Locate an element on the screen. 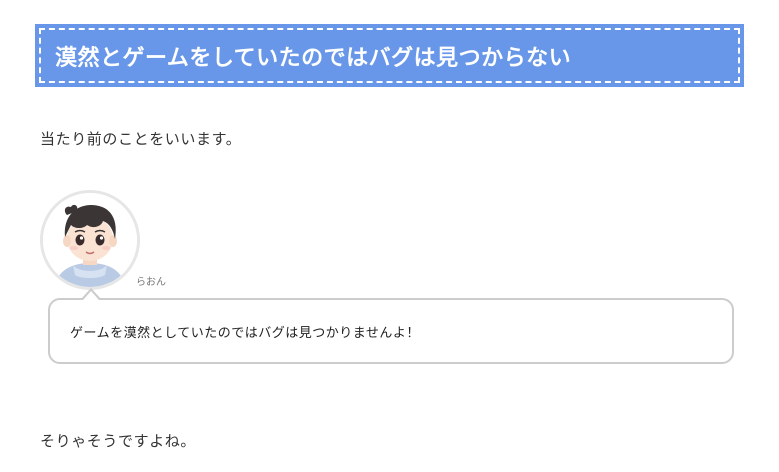  section-heading-text: 漠然とゲームをしていたのではバグは見つからない is located at coordinates (313, 58).